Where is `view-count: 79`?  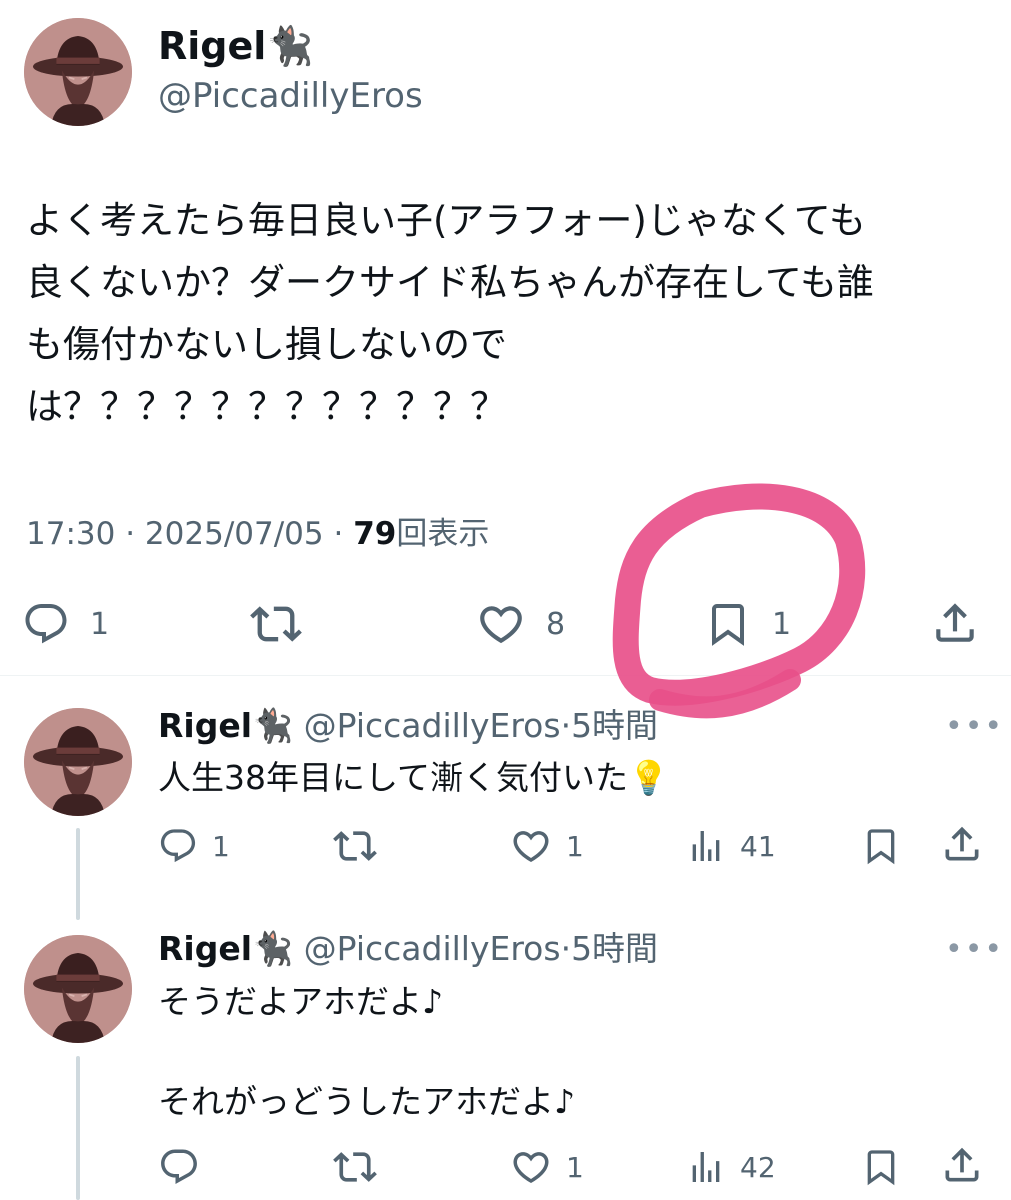
view-count: 79 is located at coordinates (375, 534).